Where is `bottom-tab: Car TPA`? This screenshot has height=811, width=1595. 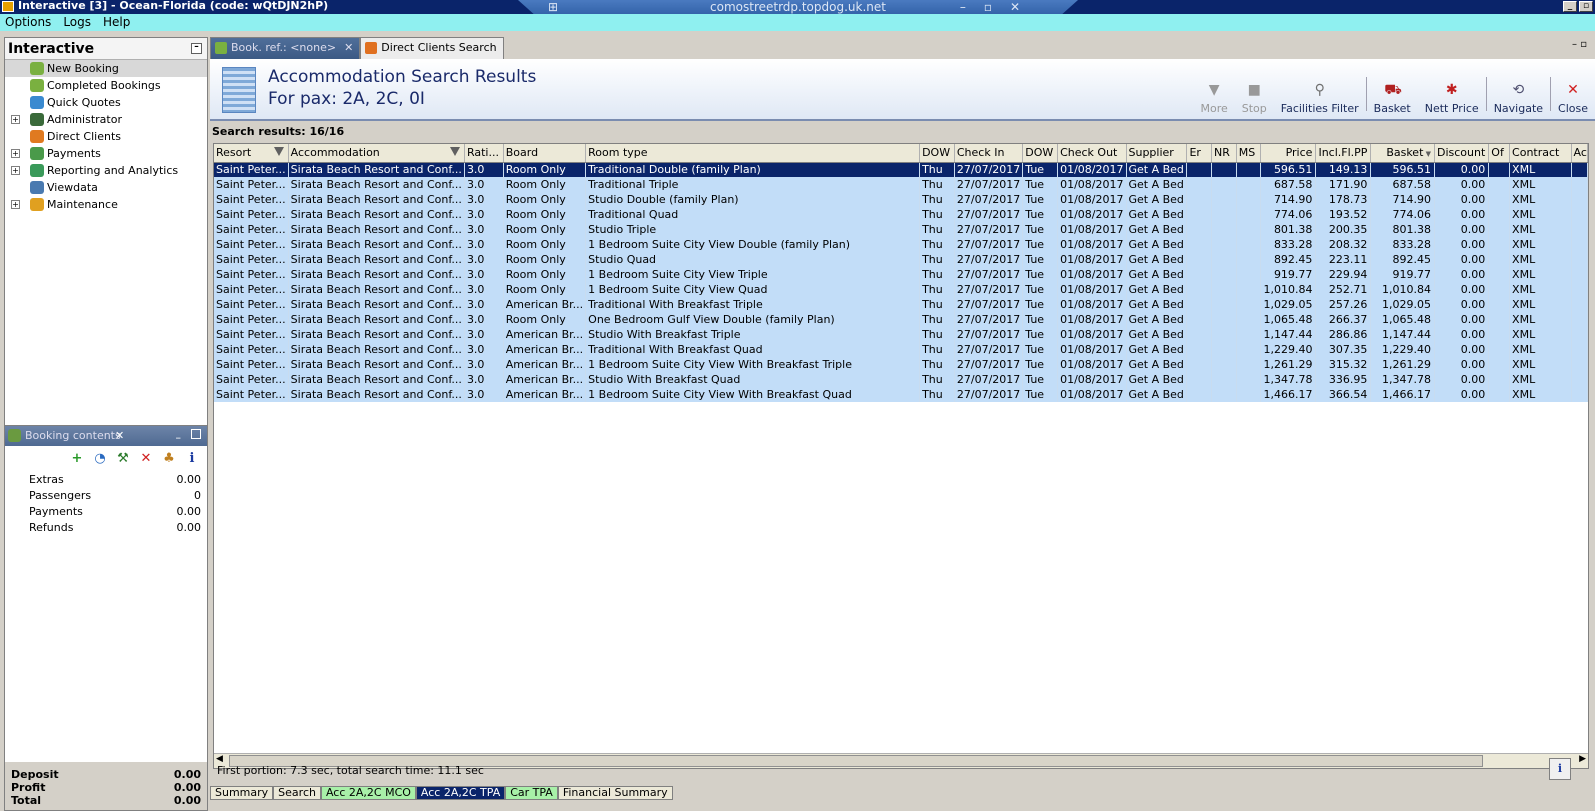
bottom-tab: Car TPA is located at coordinates (531, 793).